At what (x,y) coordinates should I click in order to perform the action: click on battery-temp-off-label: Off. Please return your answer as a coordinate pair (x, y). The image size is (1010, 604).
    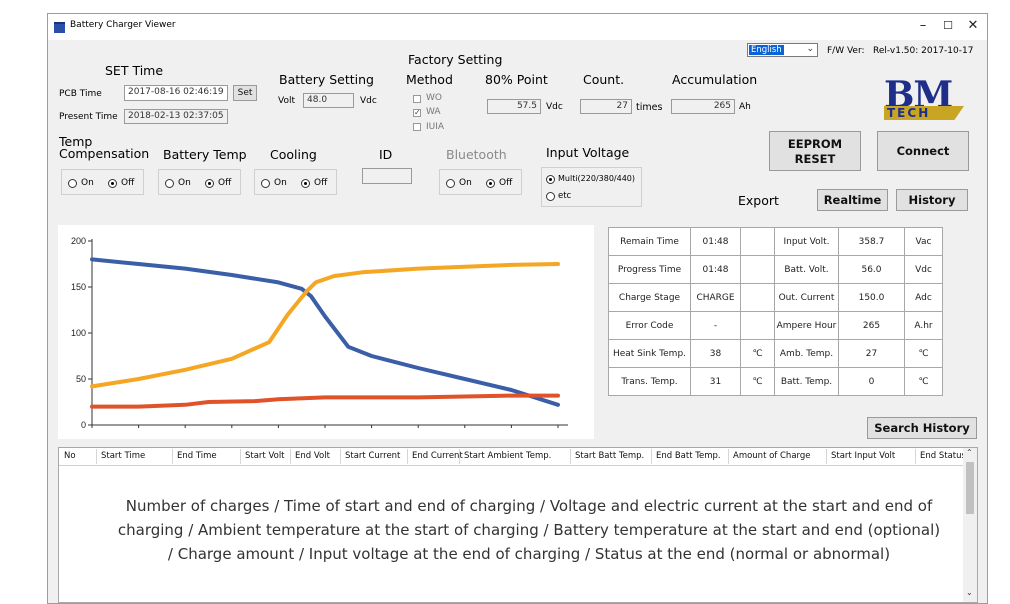
    Looking at the image, I should click on (225, 183).